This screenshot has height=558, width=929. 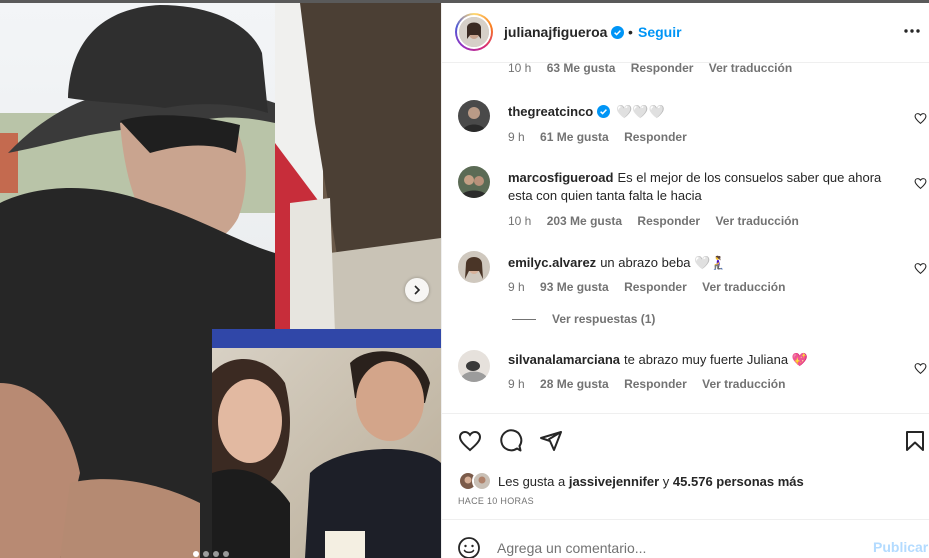 What do you see at coordinates (524, 319) in the screenshot?
I see `replies-divider` at bounding box center [524, 319].